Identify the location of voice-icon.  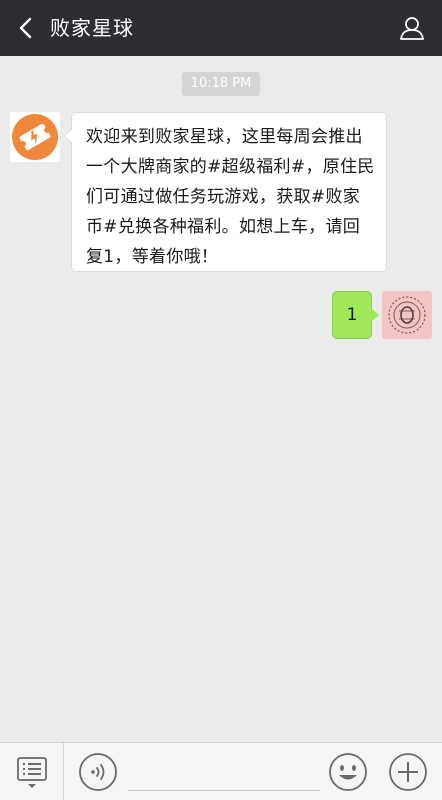
(98, 772).